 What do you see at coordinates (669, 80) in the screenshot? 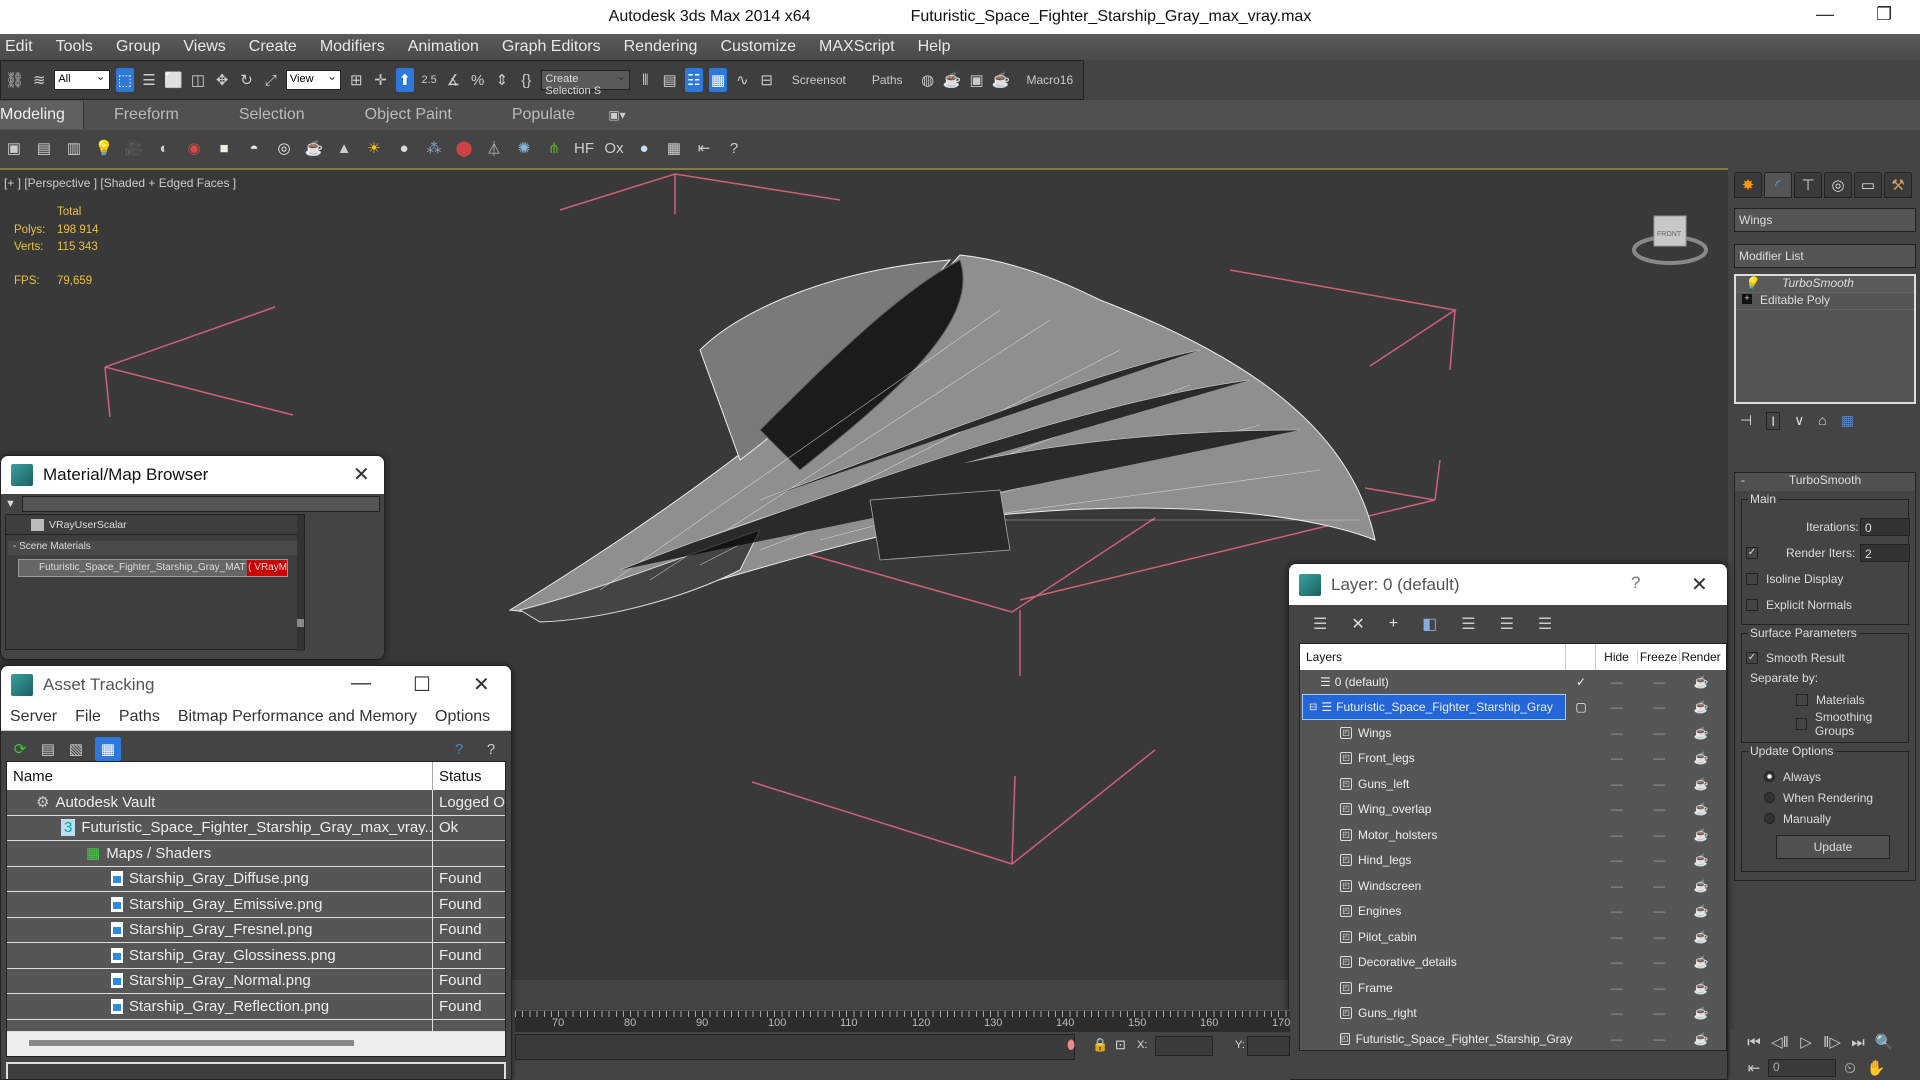
I see `align-icon: ▤` at bounding box center [669, 80].